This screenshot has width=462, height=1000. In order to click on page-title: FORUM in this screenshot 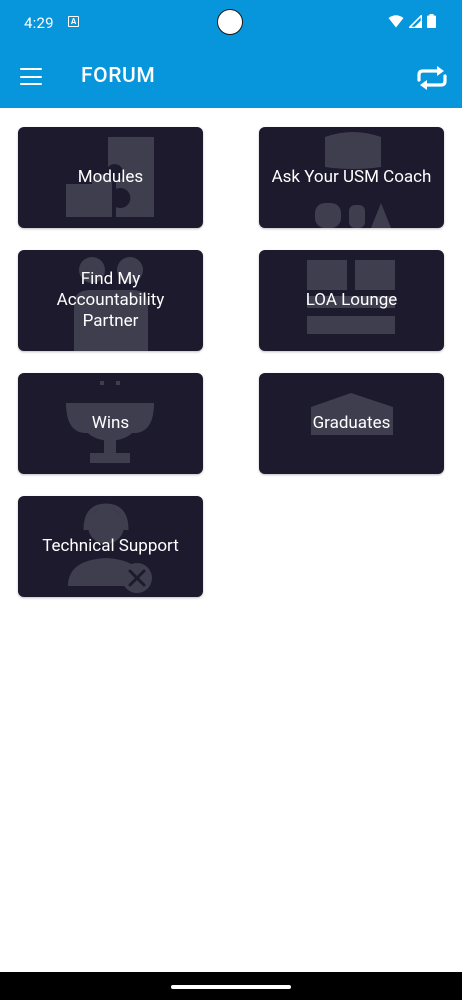, I will do `click(118, 76)`.